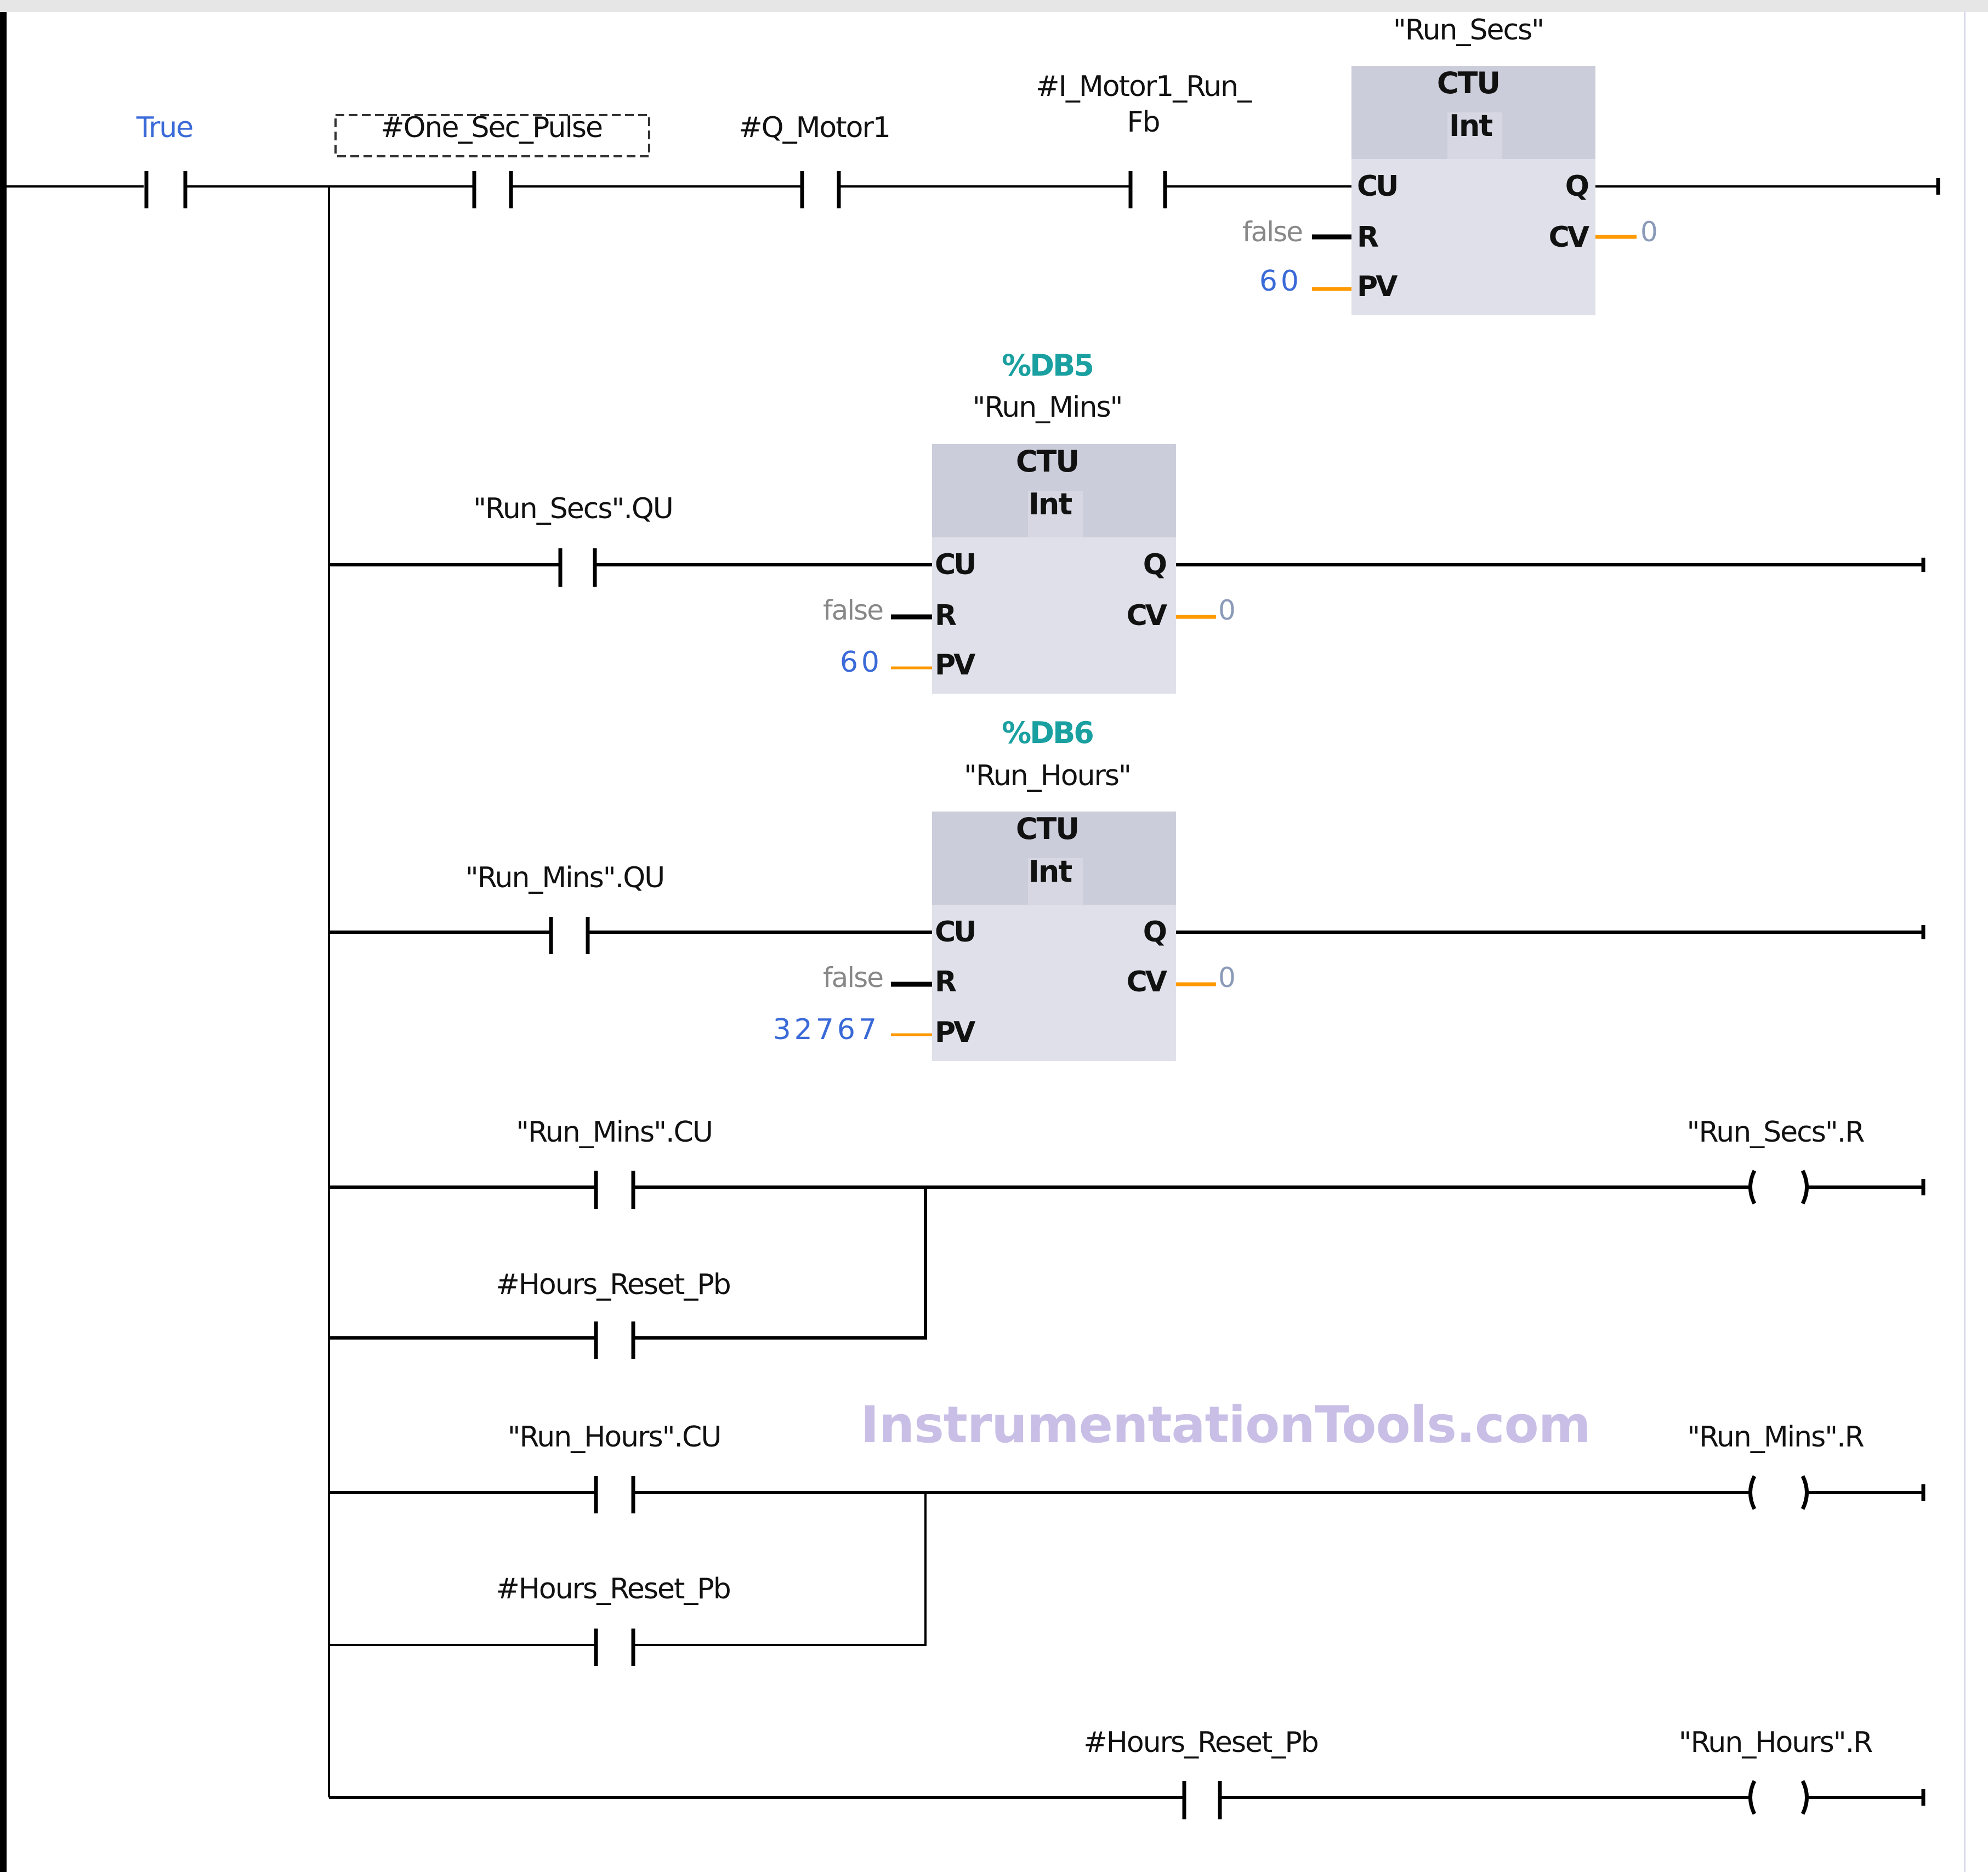 The width and height of the screenshot is (1988, 1872). Describe the element at coordinates (1144, 122) in the screenshot. I see `contact-fb-label-line2: Fb` at that location.